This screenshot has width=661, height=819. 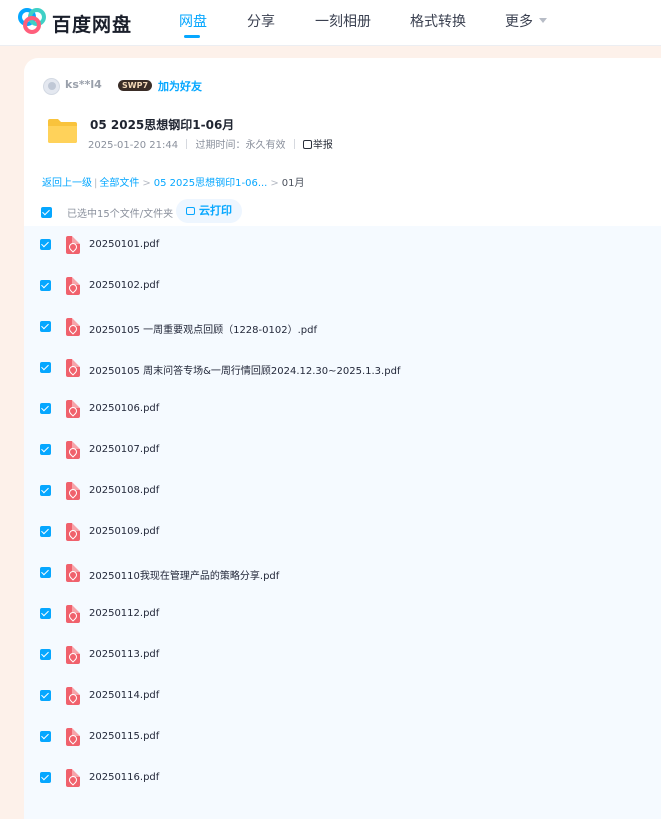 I want to click on sharer-username: ks**l4, so click(x=83, y=84).